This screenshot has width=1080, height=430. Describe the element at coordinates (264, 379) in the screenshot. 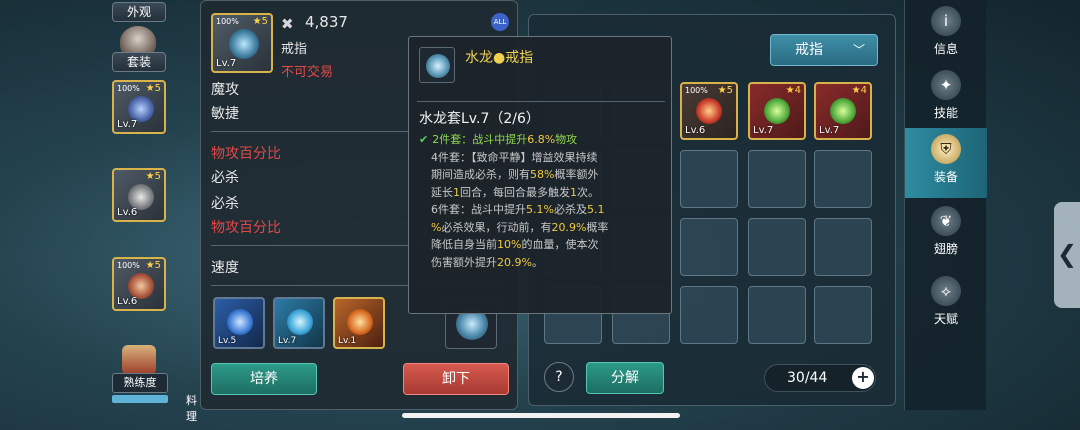

I see `cultivate-button: 培养` at that location.